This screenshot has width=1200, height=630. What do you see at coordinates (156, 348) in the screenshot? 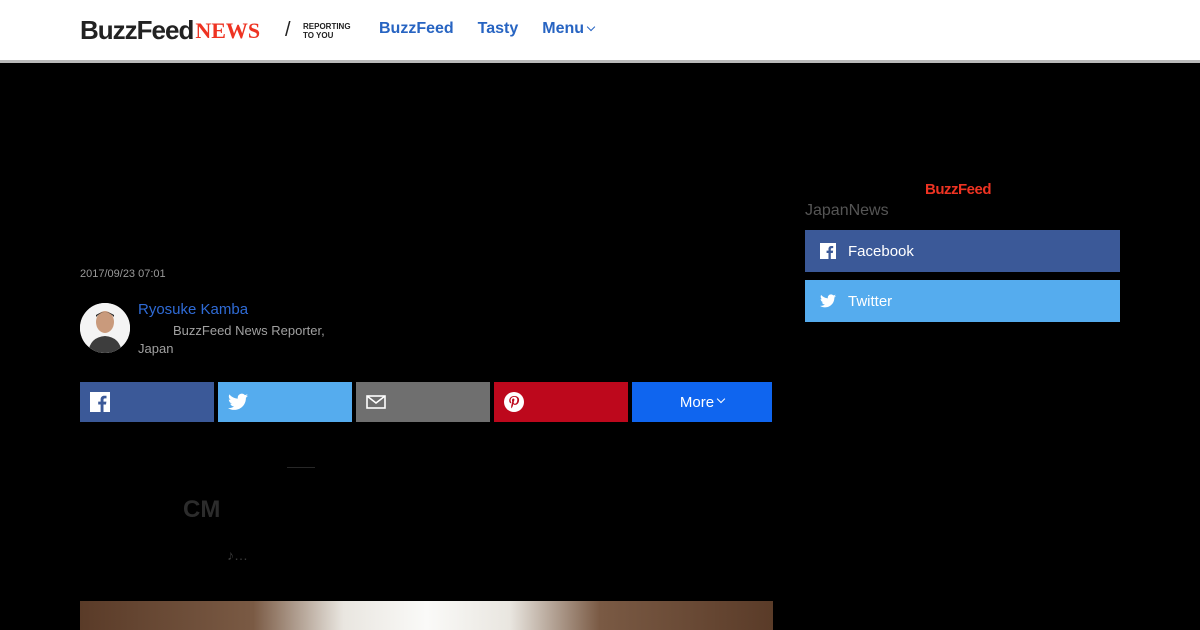
I see `author-role-line2: Japan` at bounding box center [156, 348].